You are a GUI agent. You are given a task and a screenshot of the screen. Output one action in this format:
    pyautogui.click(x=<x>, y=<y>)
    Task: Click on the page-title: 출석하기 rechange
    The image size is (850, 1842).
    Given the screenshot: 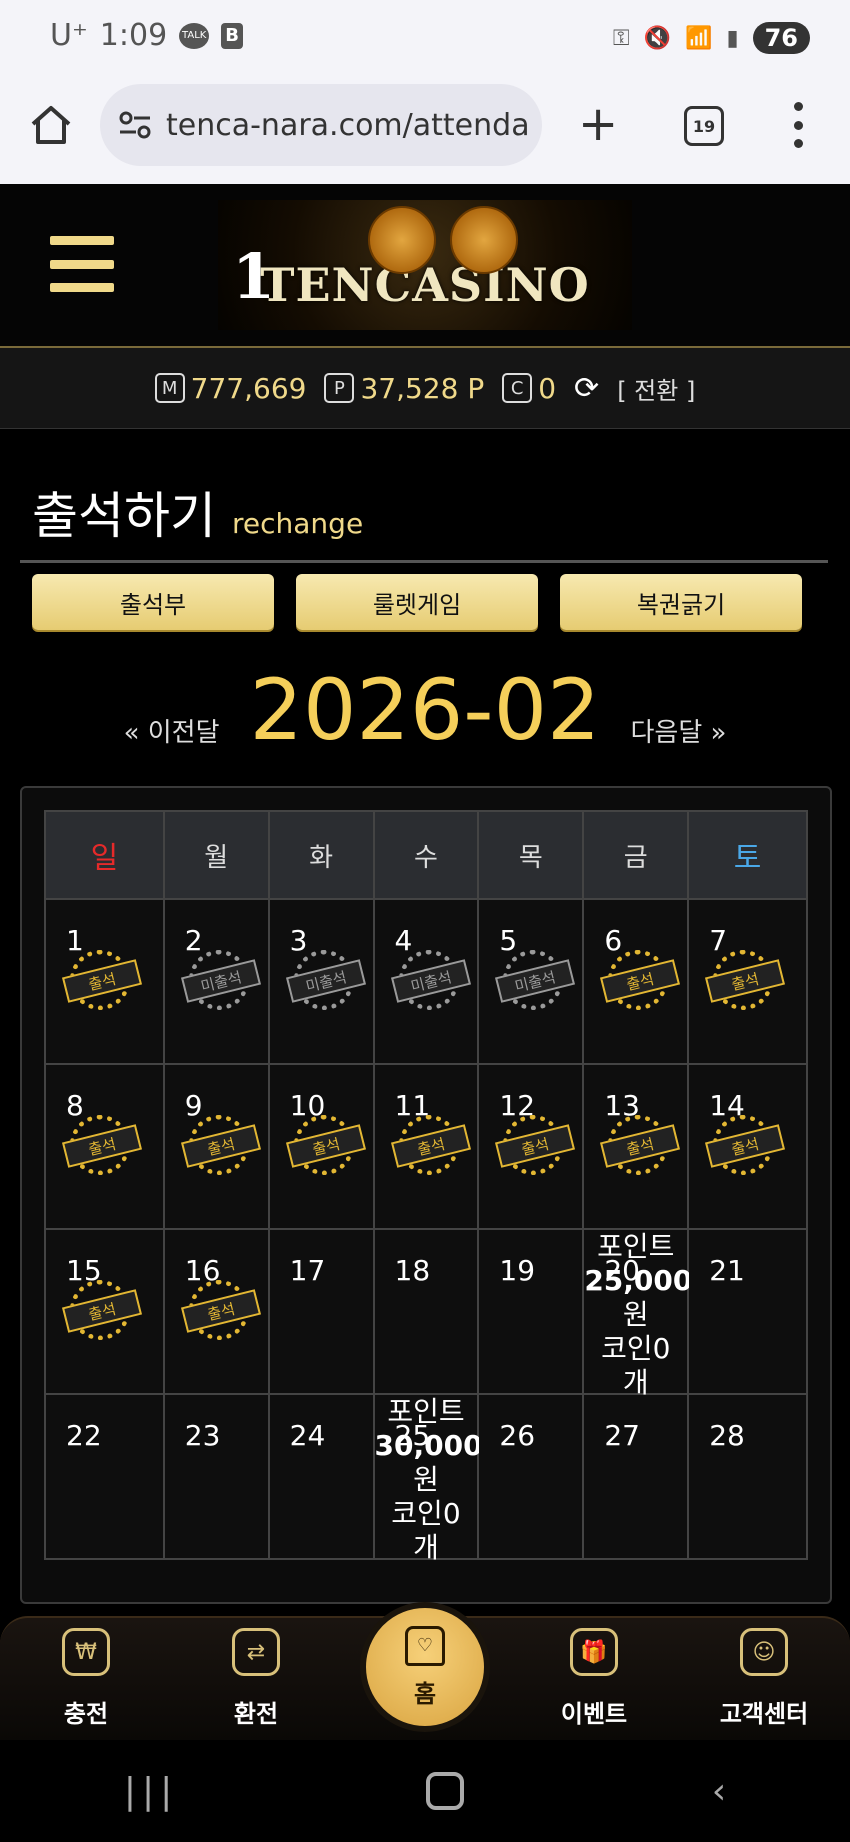 What is the action you would take?
    pyautogui.click(x=197, y=512)
    